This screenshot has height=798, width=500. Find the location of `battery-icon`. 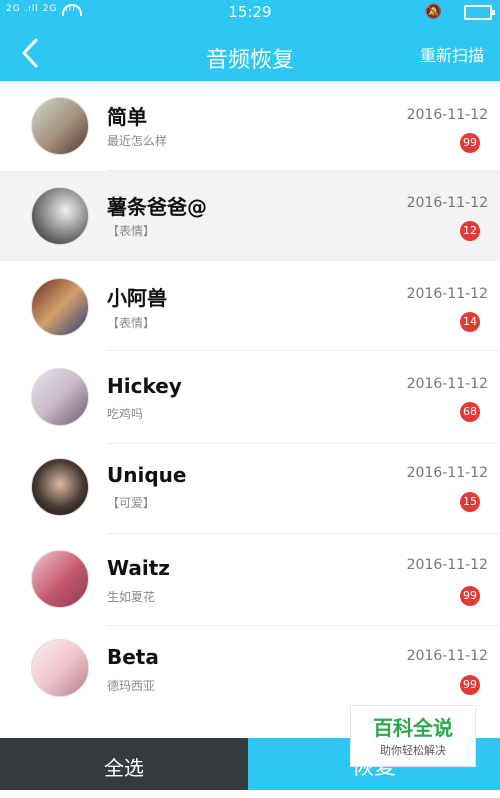

battery-icon is located at coordinates (479, 12).